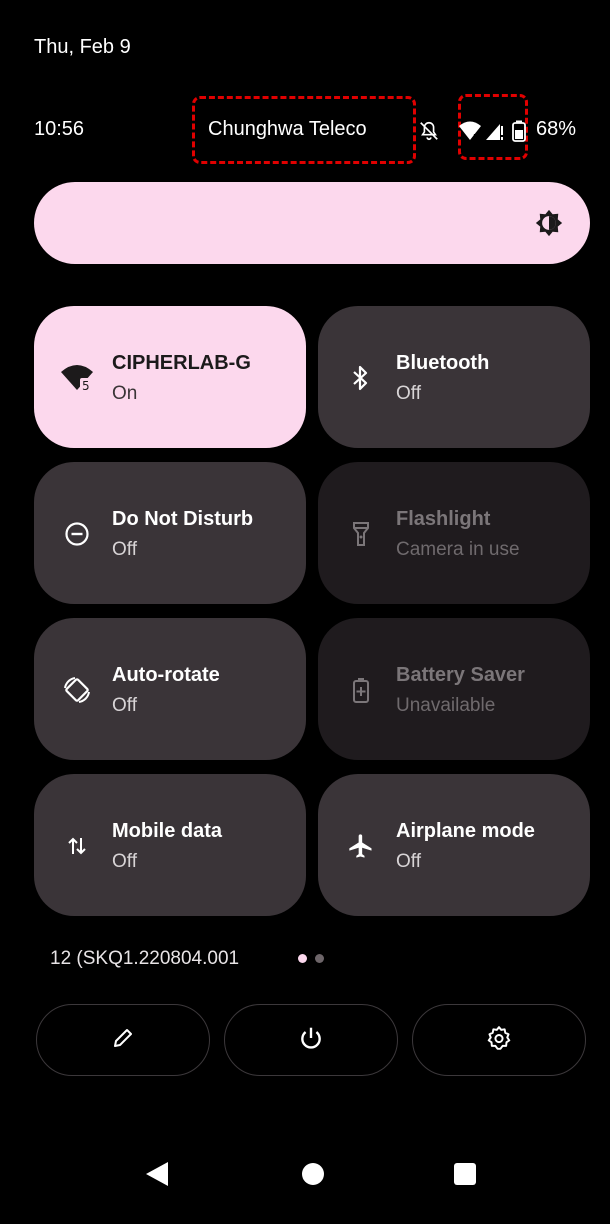 The image size is (610, 1224). Describe the element at coordinates (460, 675) in the screenshot. I see `tile-label: Battery Saver` at that location.